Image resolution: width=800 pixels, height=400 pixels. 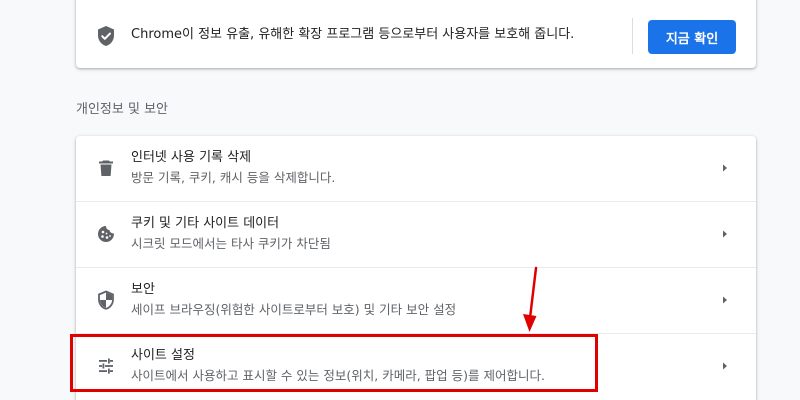 I want to click on row-title: 인터넷 사용 기록 삭제, so click(x=191, y=157).